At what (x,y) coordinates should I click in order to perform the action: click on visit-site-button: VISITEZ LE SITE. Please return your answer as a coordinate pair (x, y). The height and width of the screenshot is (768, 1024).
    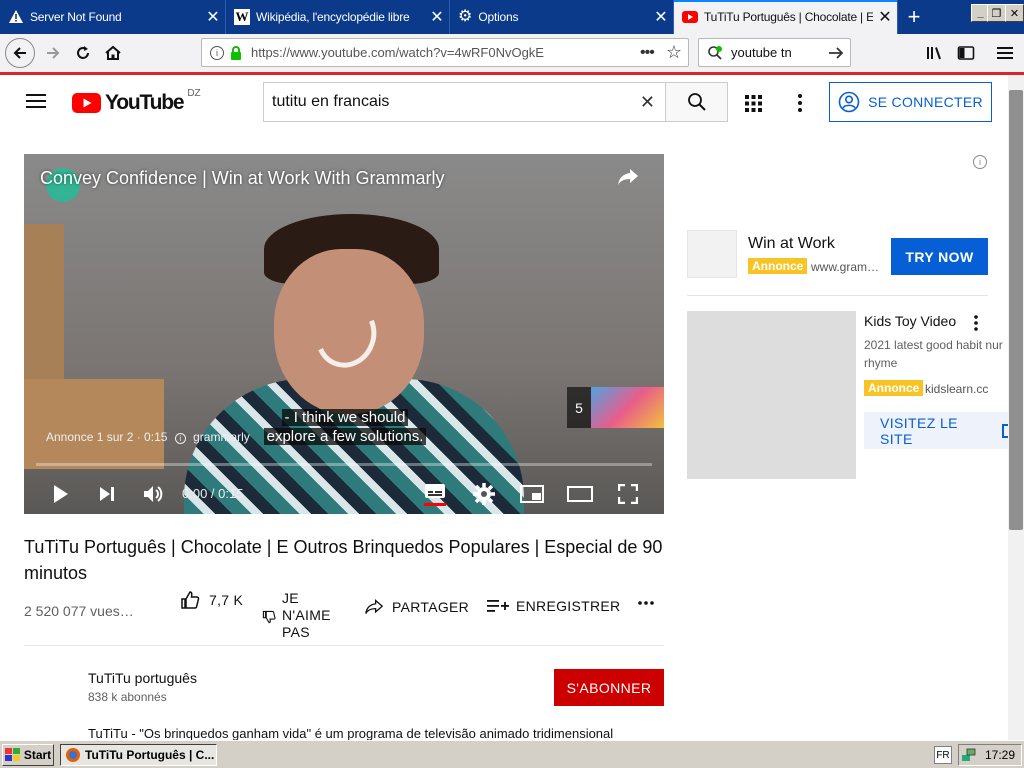
    Looking at the image, I should click on (939, 430).